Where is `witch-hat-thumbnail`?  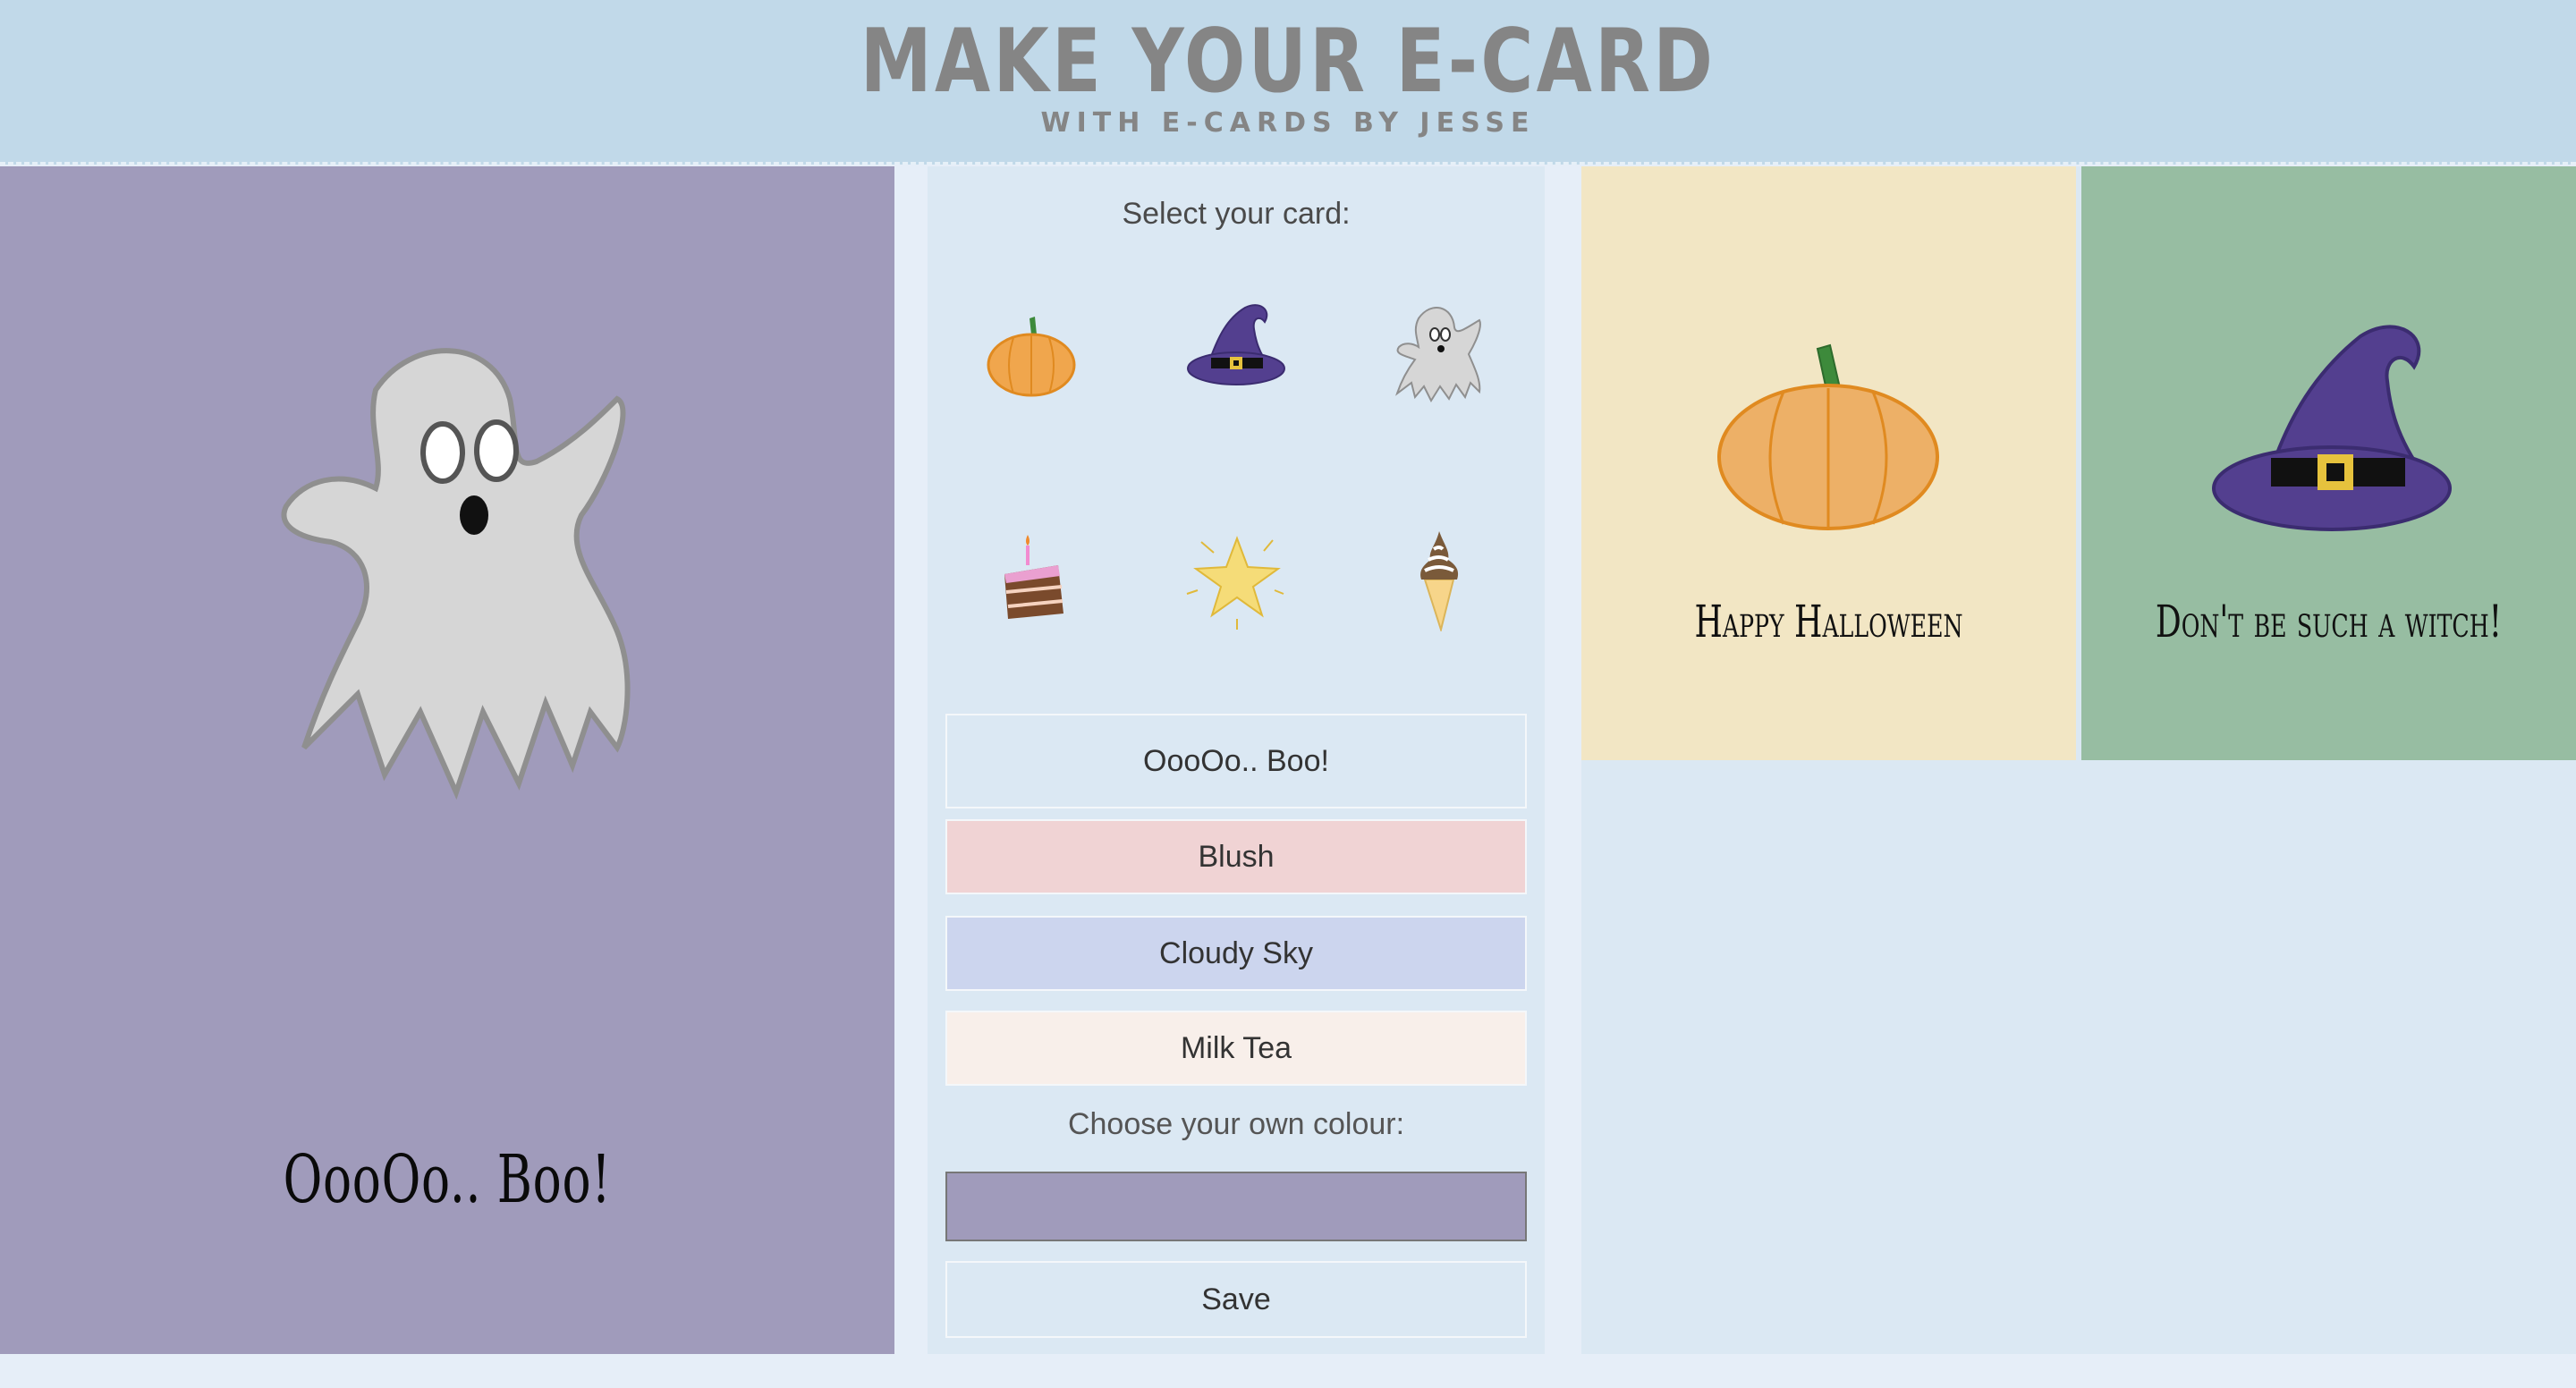 witch-hat-thumbnail is located at coordinates (1236, 346).